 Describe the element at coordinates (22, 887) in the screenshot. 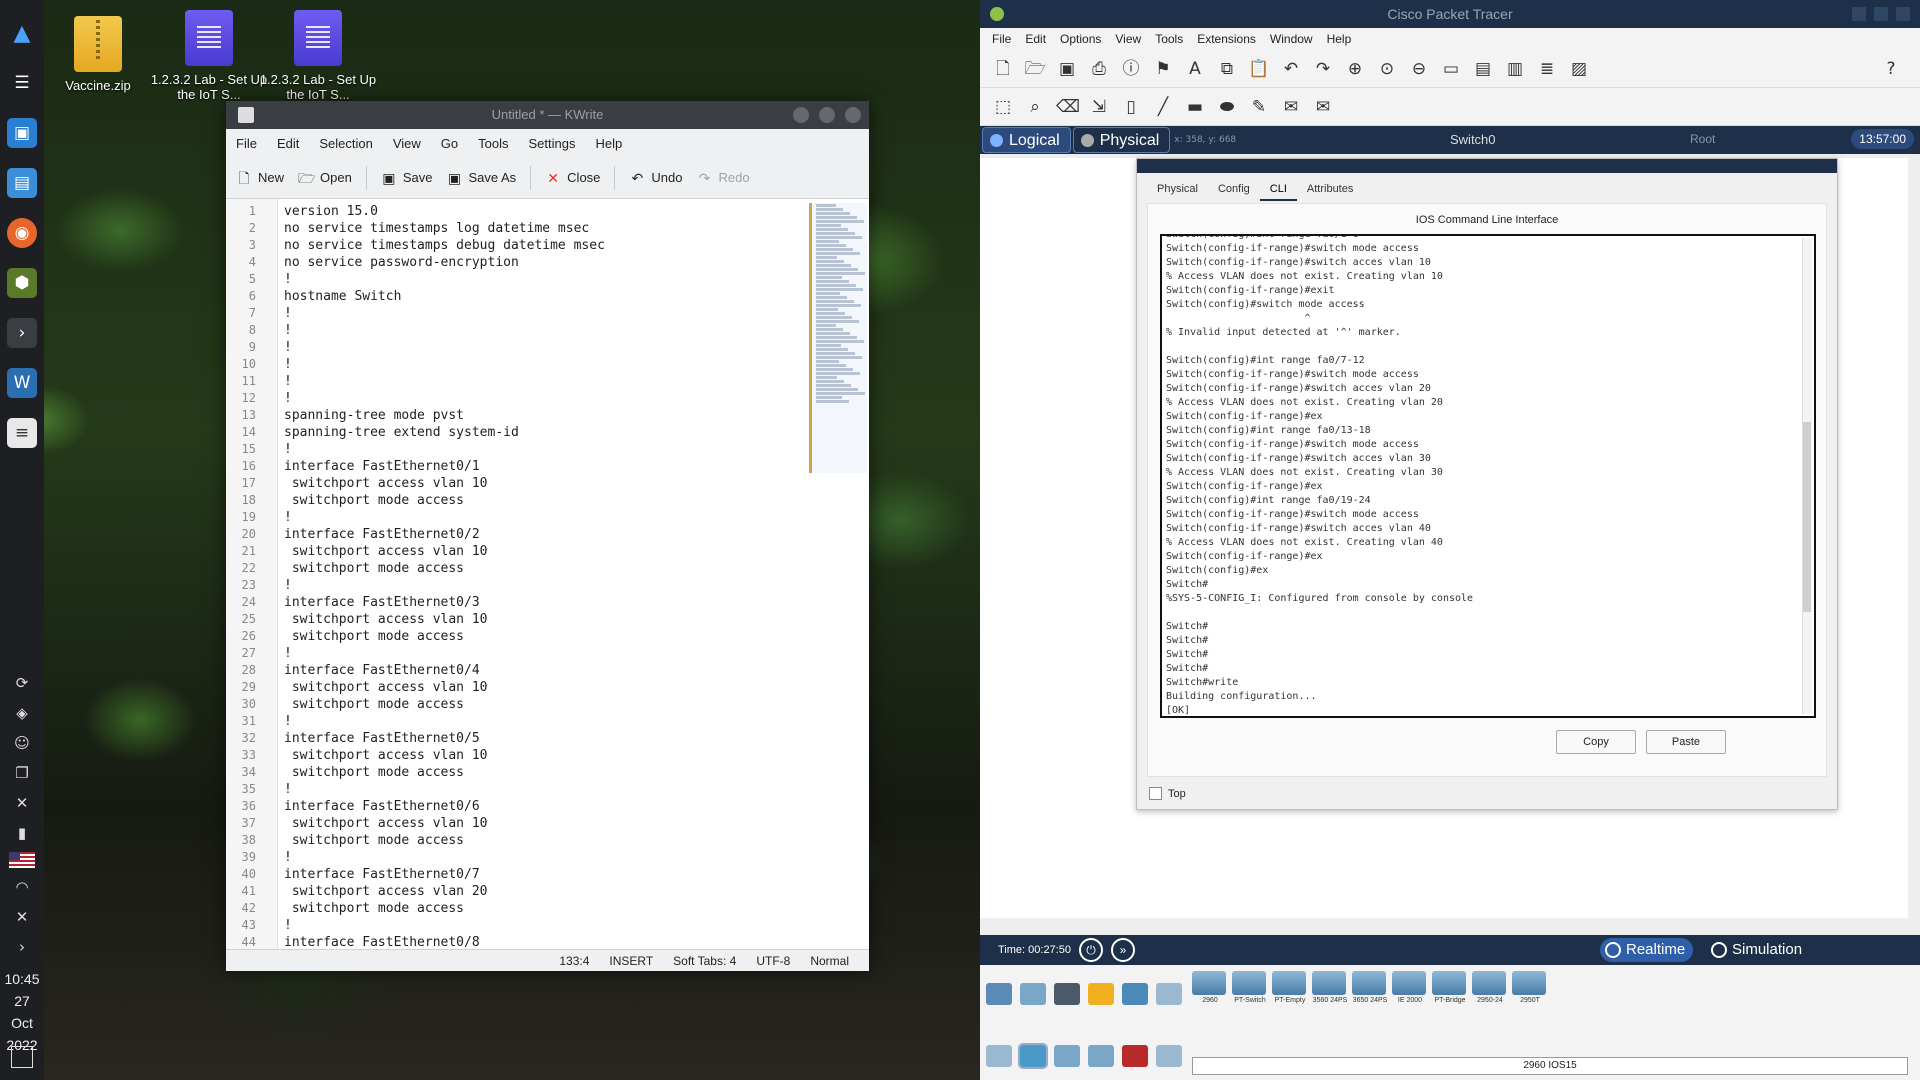

I see `wifi-icon: ◠` at that location.